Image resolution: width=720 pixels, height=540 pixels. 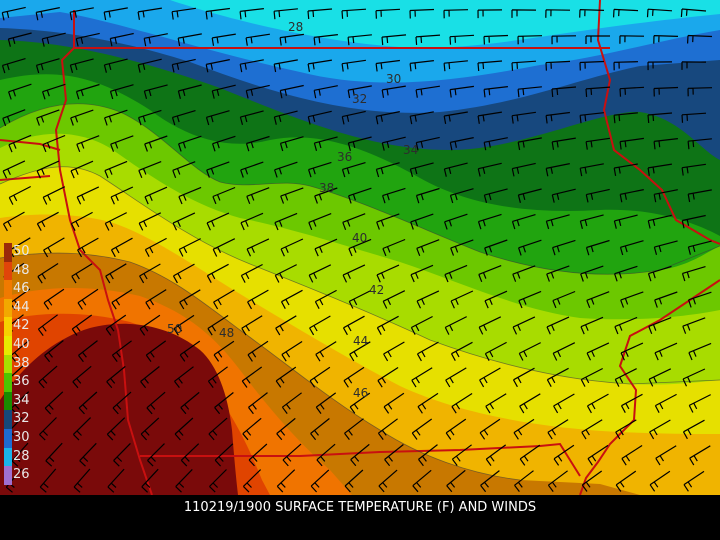 I want to click on legend-row-36: 36, so click(x=21, y=382).